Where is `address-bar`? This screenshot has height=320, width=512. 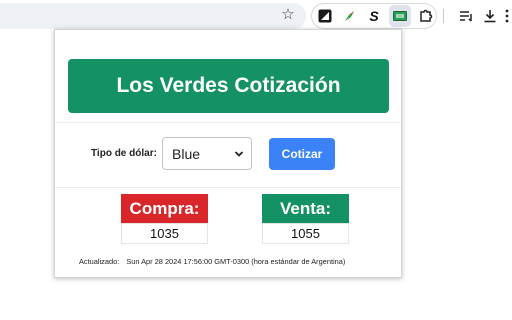 address-bar is located at coordinates (153, 16).